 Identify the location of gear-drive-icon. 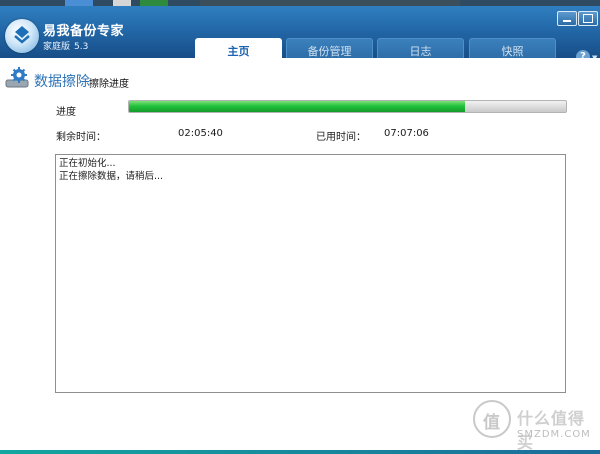
(18, 79).